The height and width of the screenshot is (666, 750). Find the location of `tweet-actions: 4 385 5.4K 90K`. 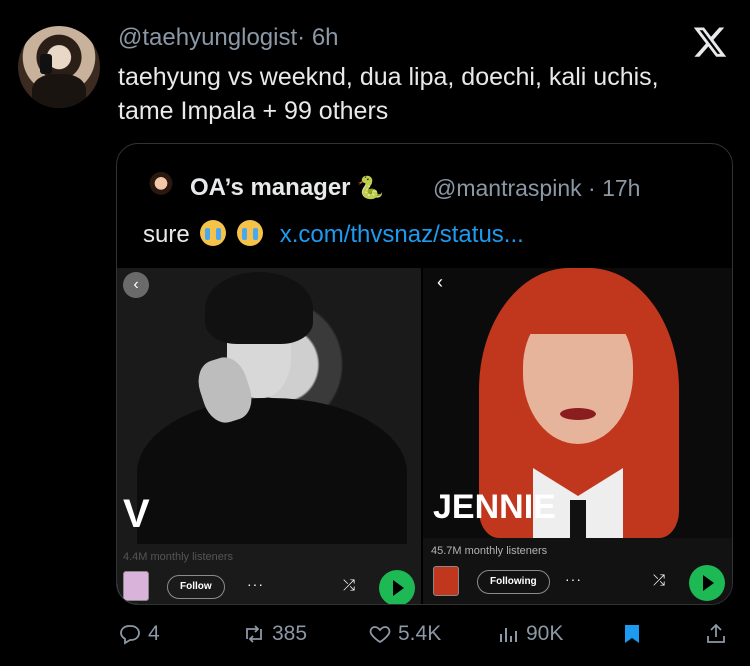

tweet-actions: 4 385 5.4K 90K is located at coordinates (424, 637).